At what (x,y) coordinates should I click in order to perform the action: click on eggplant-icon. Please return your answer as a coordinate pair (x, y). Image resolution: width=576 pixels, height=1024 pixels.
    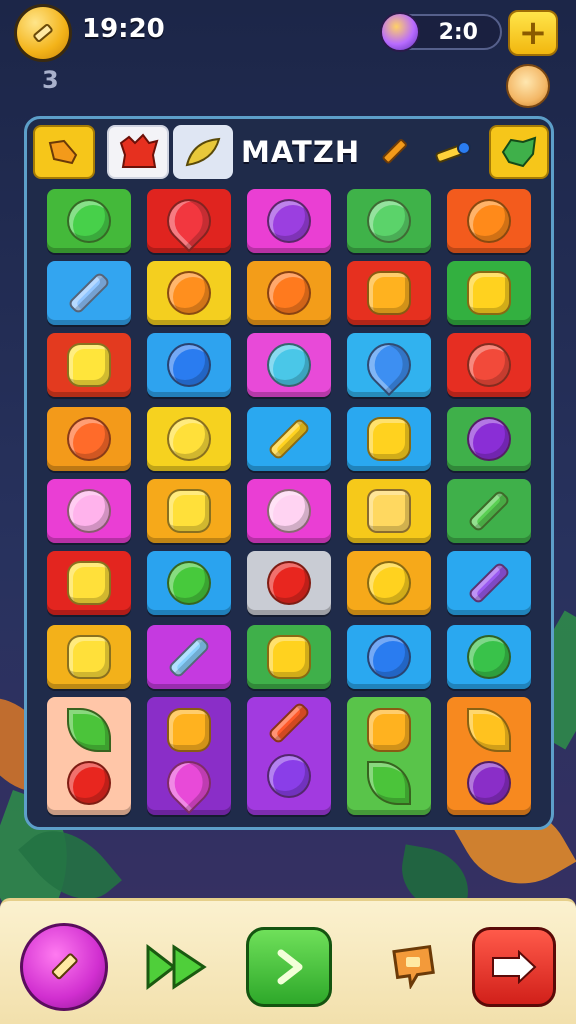
    Looking at the image, I should click on (489, 782).